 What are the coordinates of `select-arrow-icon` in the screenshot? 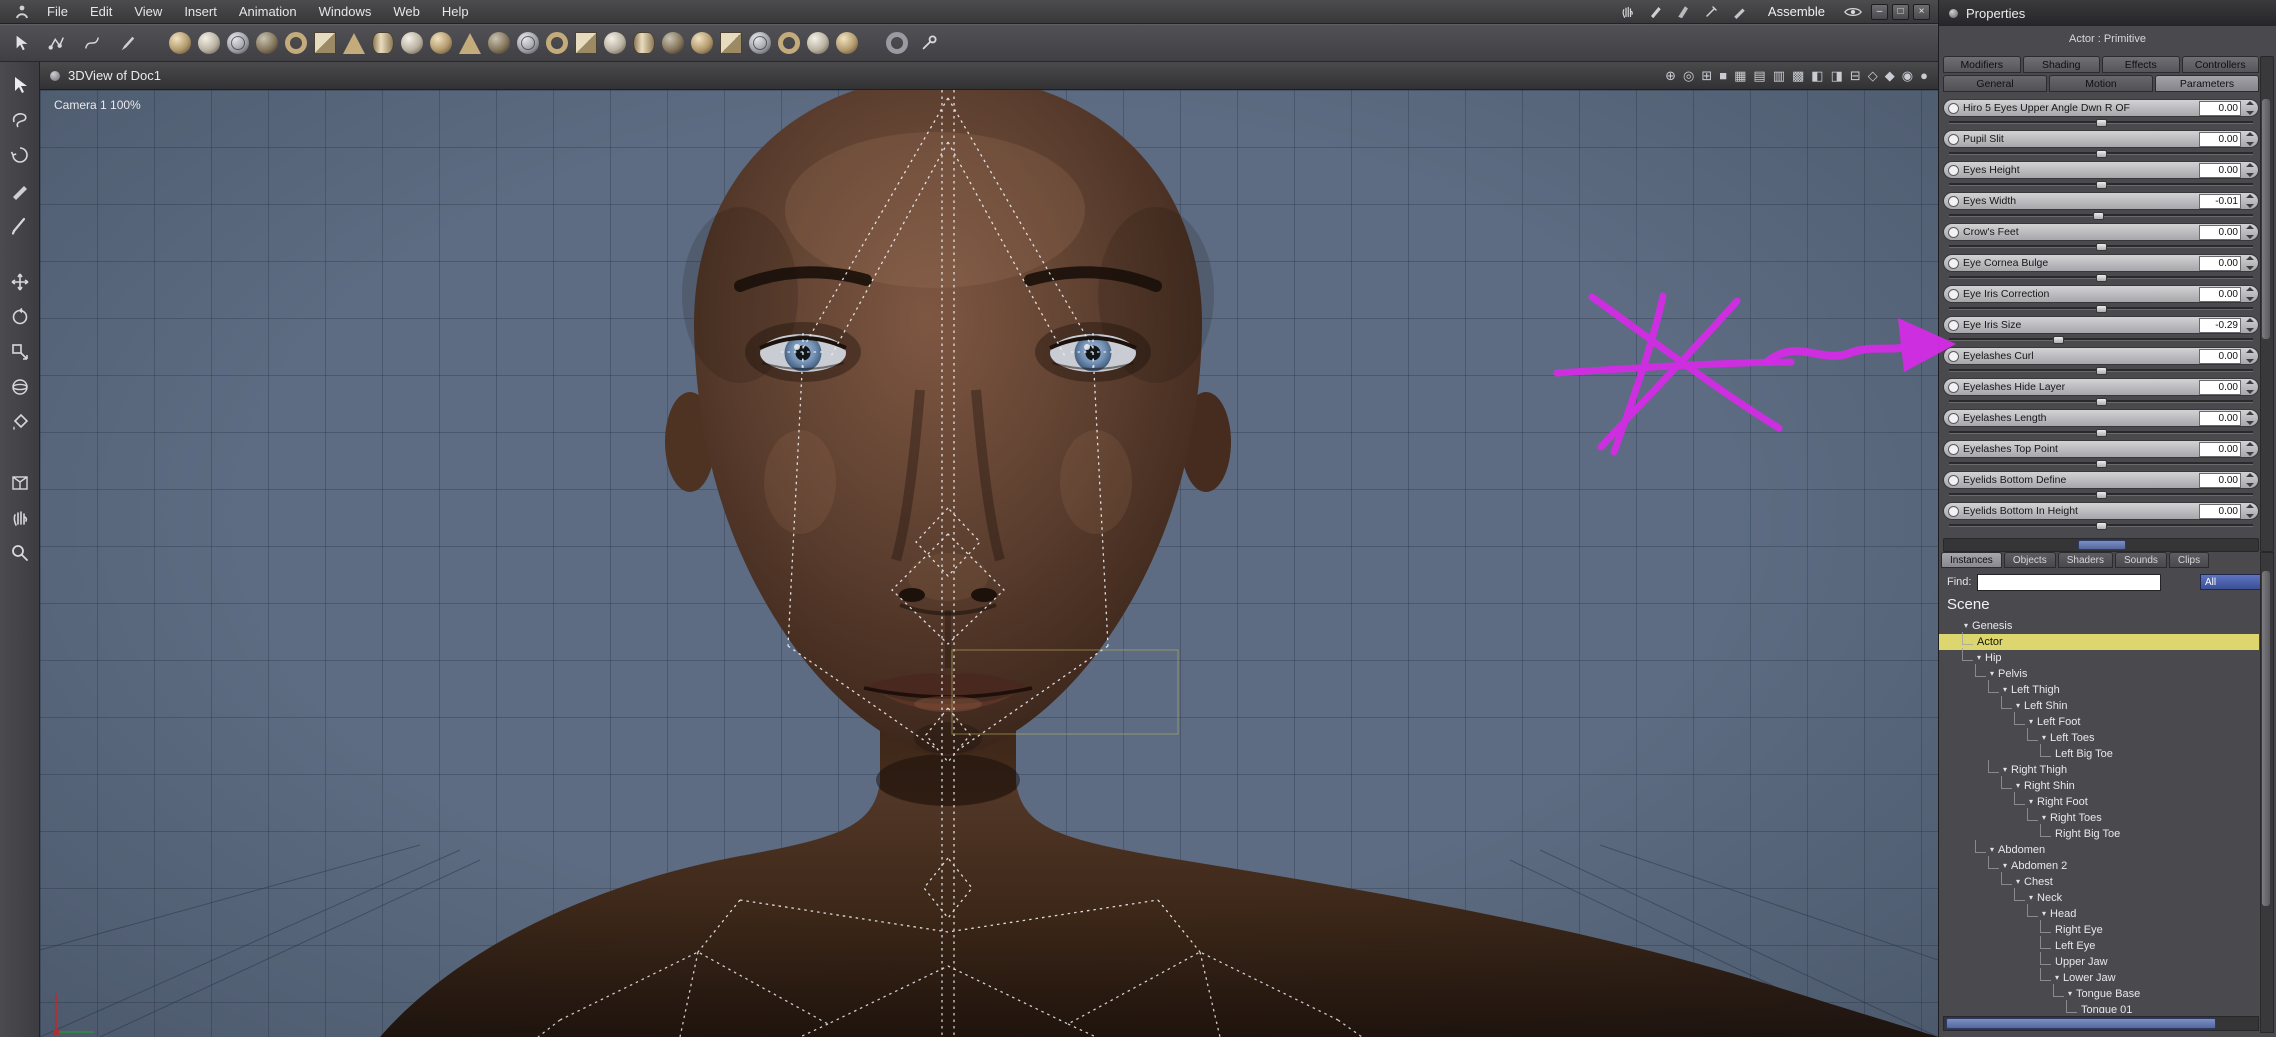 It's located at (20, 85).